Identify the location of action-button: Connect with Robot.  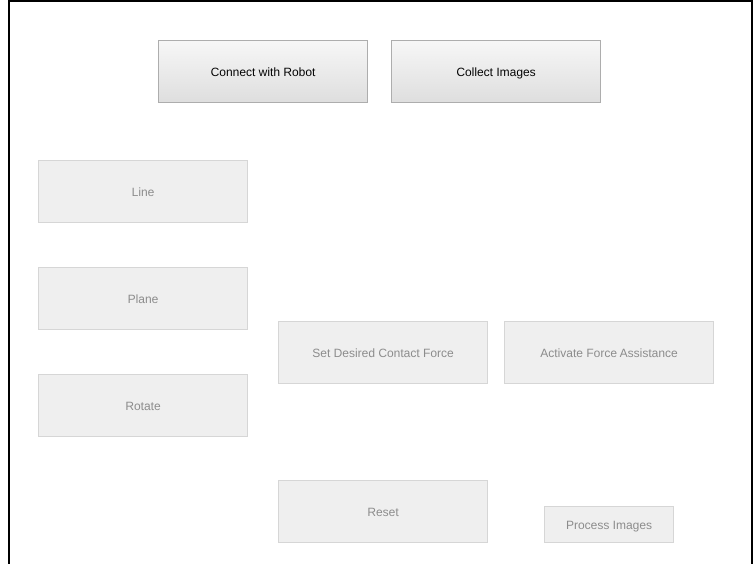
(263, 71).